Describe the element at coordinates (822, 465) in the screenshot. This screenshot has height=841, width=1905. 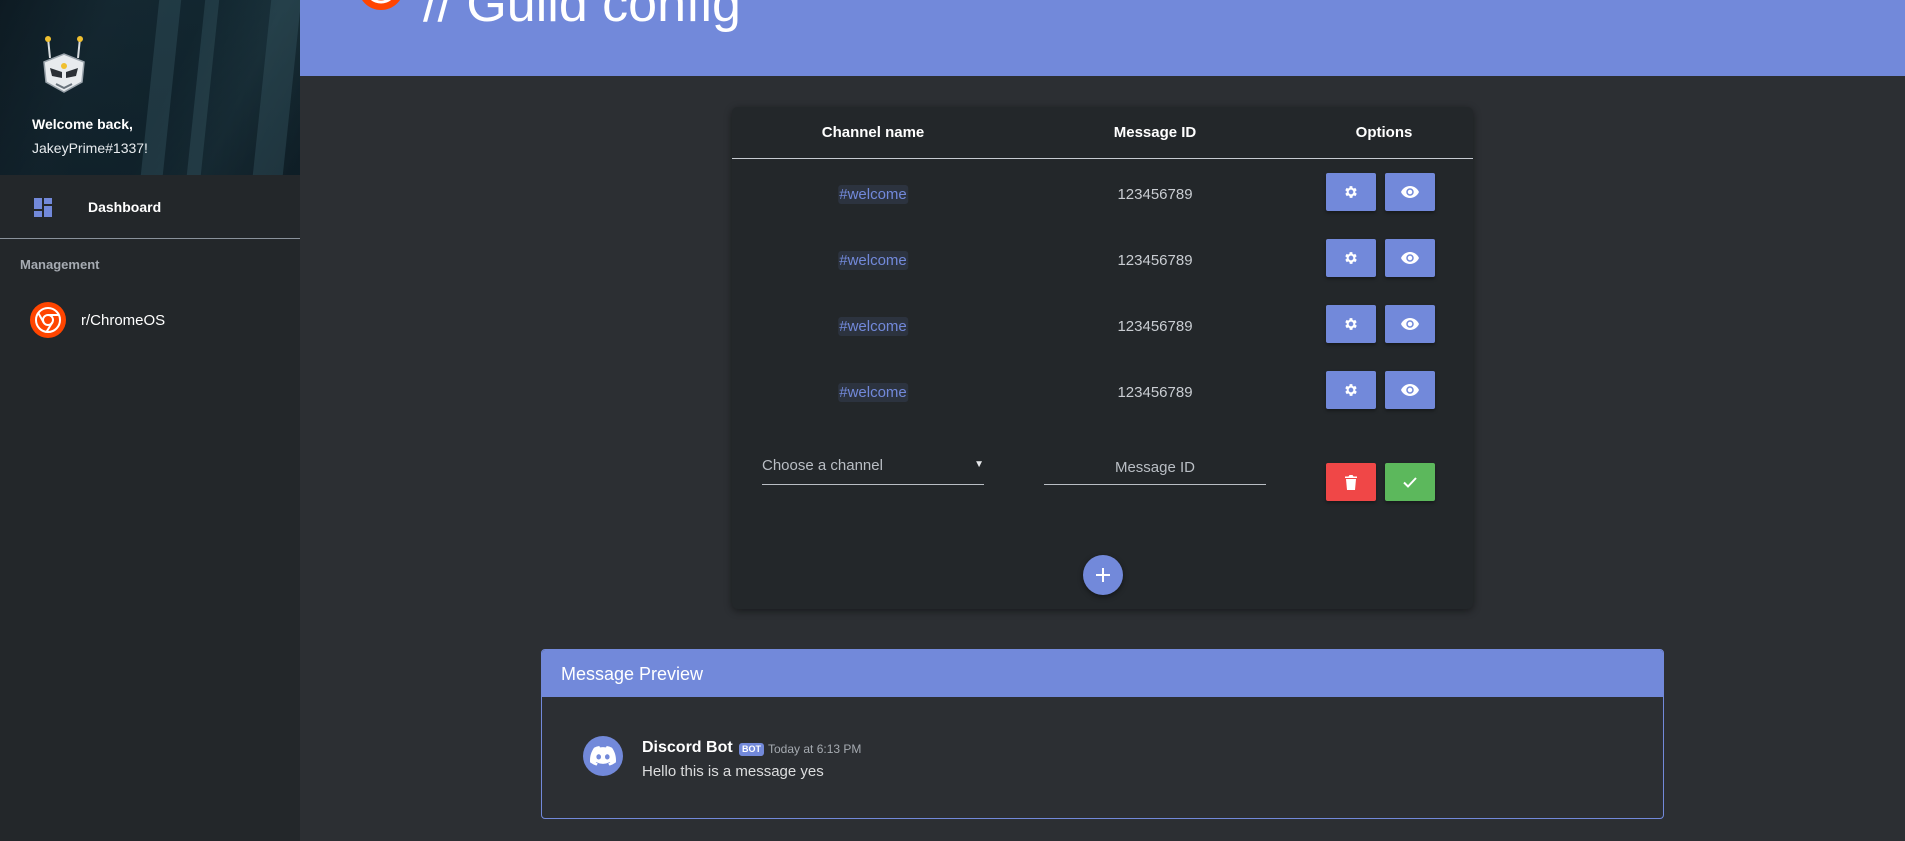
I see `channel-select-value: Choose a channel` at that location.